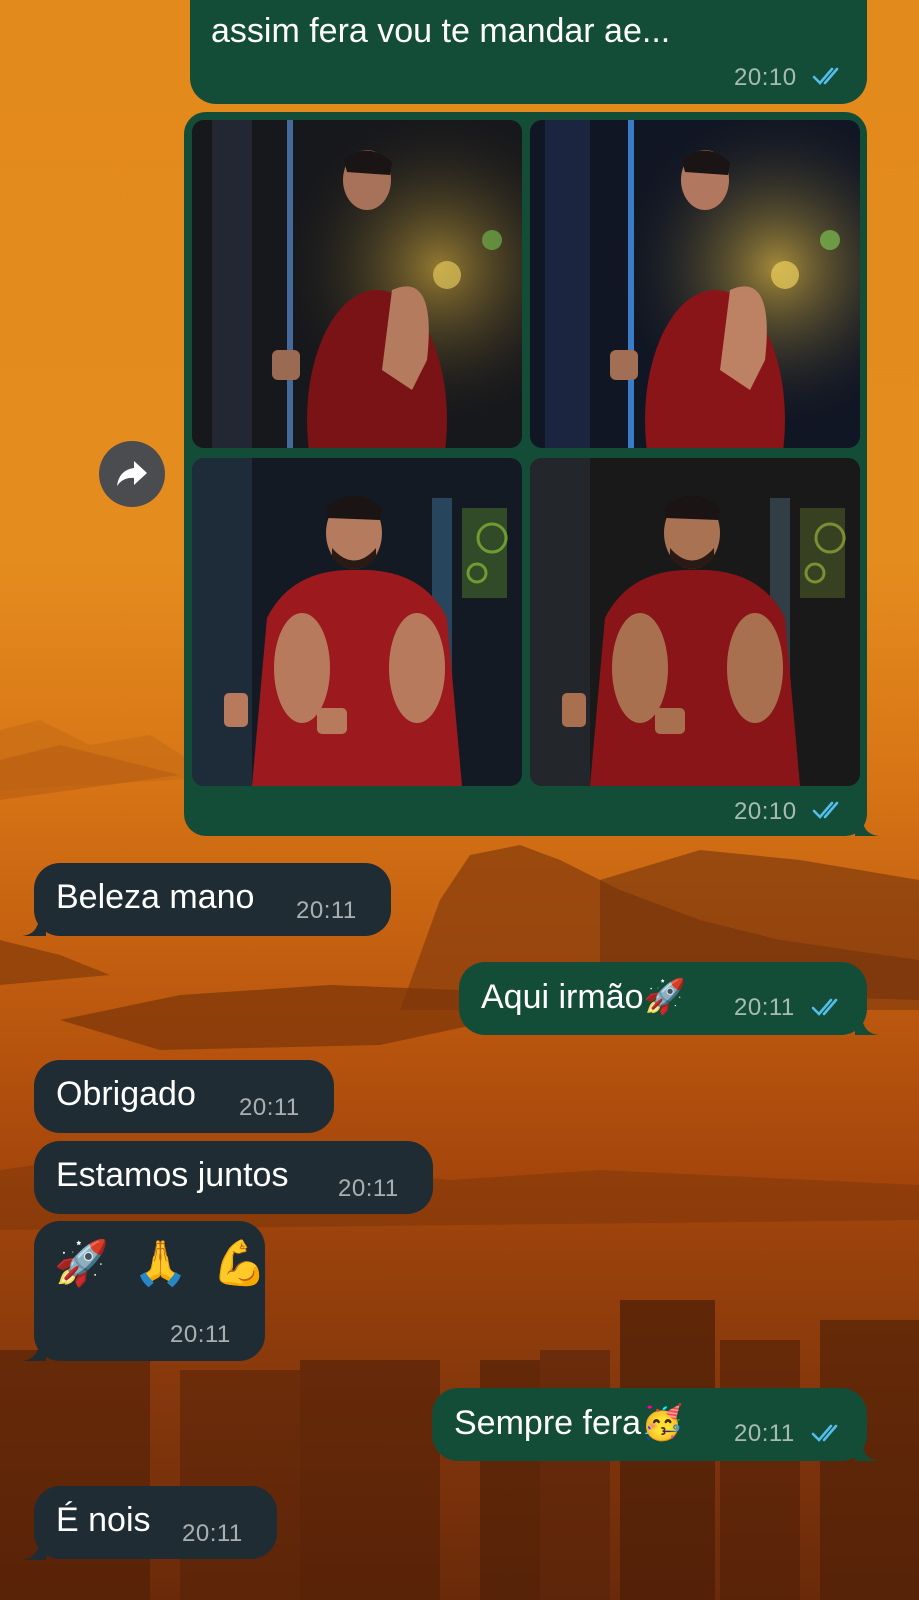  I want to click on message-bubble-outgoing: Aqui irmão🚀 20:11, so click(663, 998).